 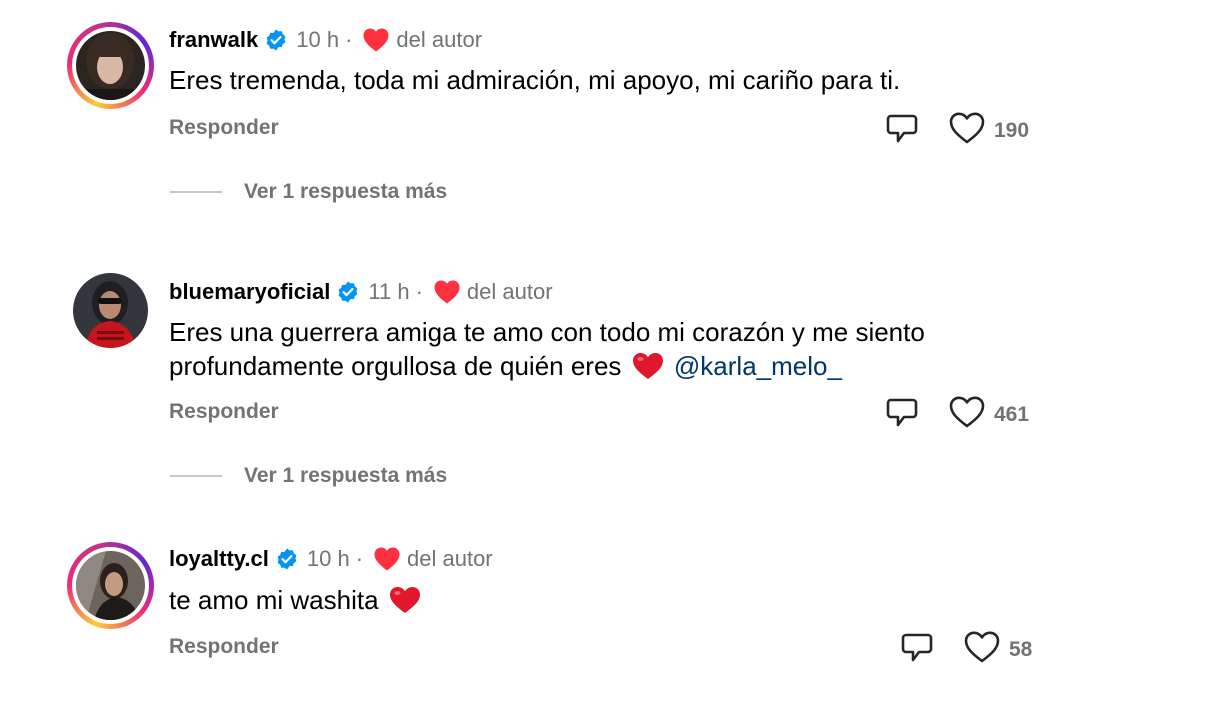 I want to click on username: bluemaryoficial, so click(x=249, y=292).